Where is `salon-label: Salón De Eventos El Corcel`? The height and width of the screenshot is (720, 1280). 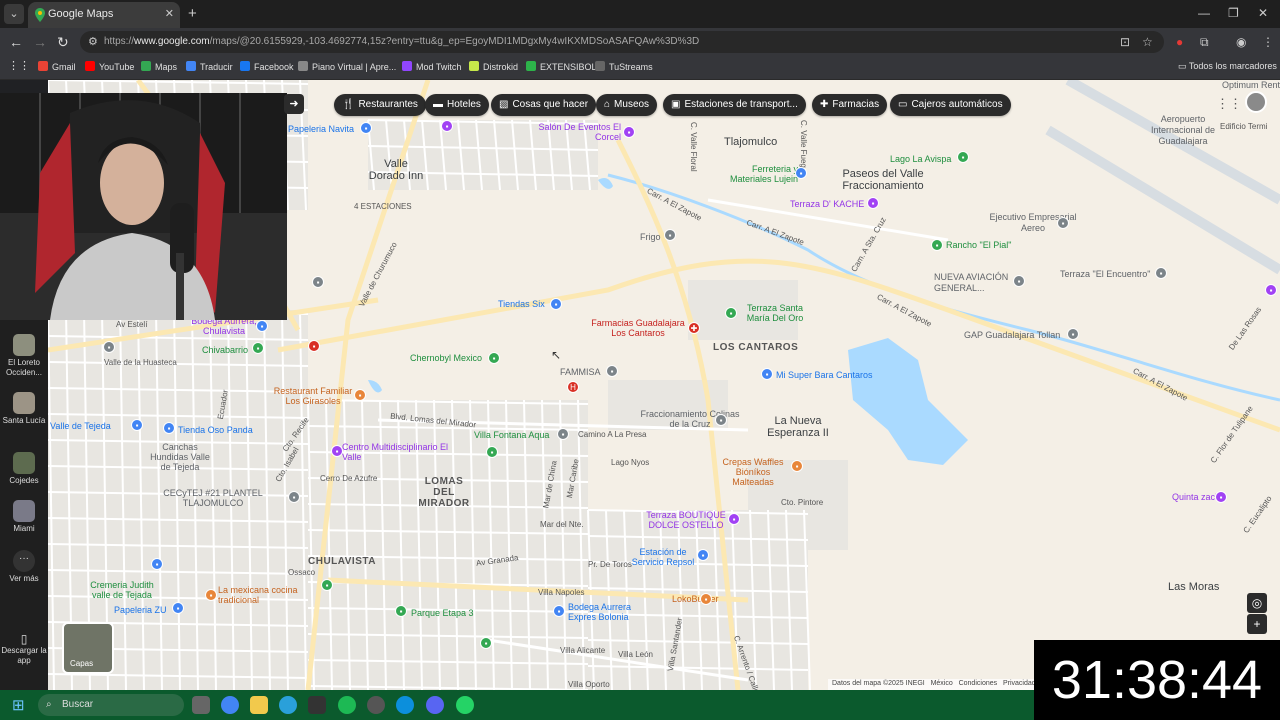
salon-label: Salón De Eventos El Corcel is located at coordinates (576, 132).